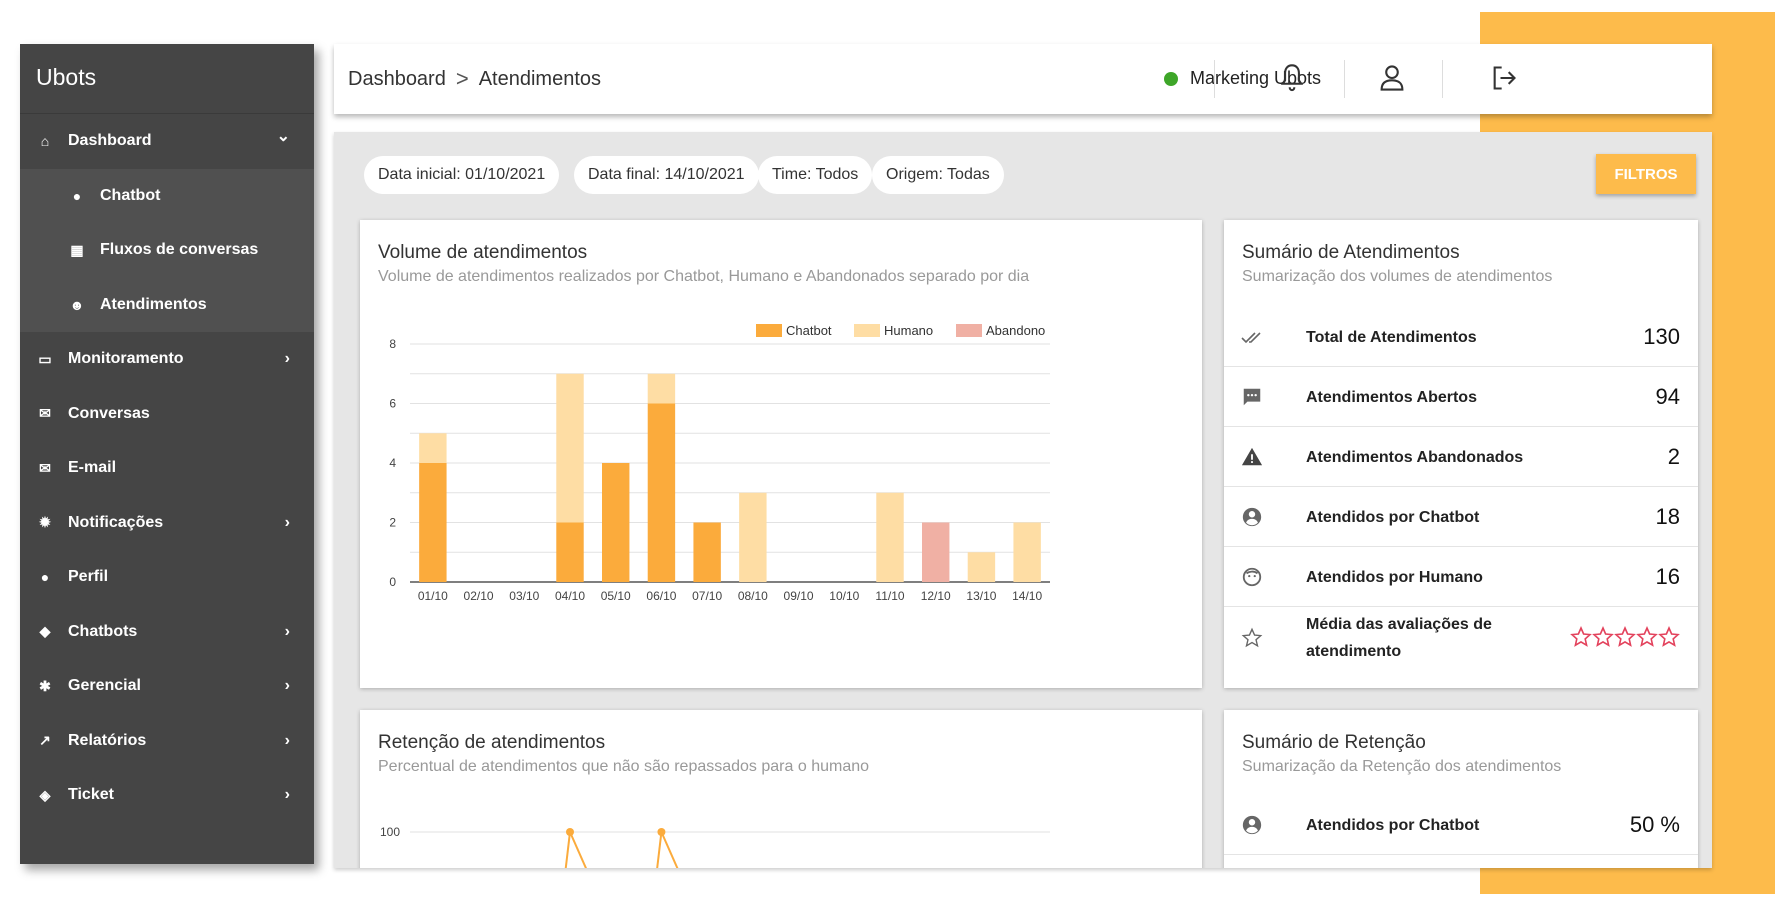 Image resolution: width=1789 pixels, height=904 pixels. What do you see at coordinates (167, 632) in the screenshot?
I see `sidebar-item-chatbots: ◆ Chatbots ›` at bounding box center [167, 632].